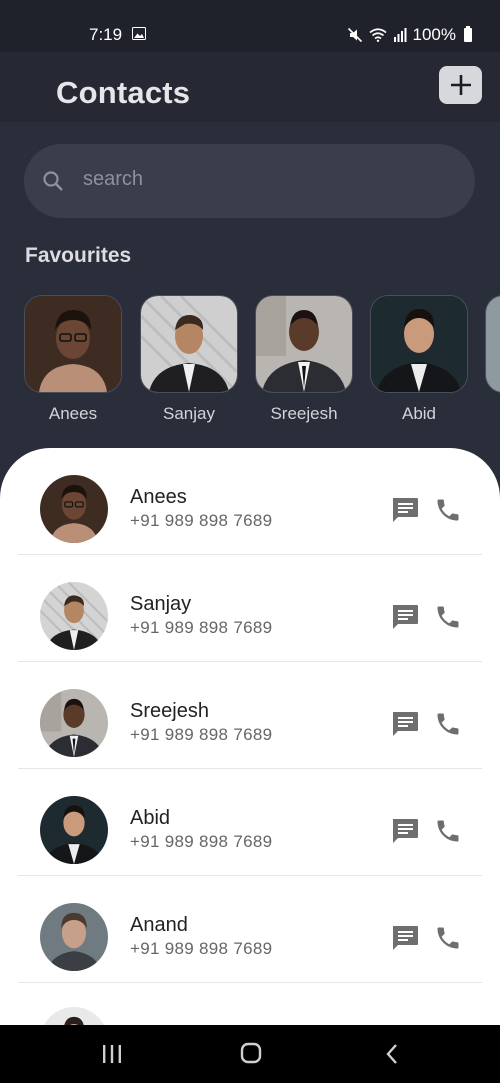 This screenshot has width=500, height=1083. What do you see at coordinates (169, 711) in the screenshot?
I see `contact-name: Sreejesh` at bounding box center [169, 711].